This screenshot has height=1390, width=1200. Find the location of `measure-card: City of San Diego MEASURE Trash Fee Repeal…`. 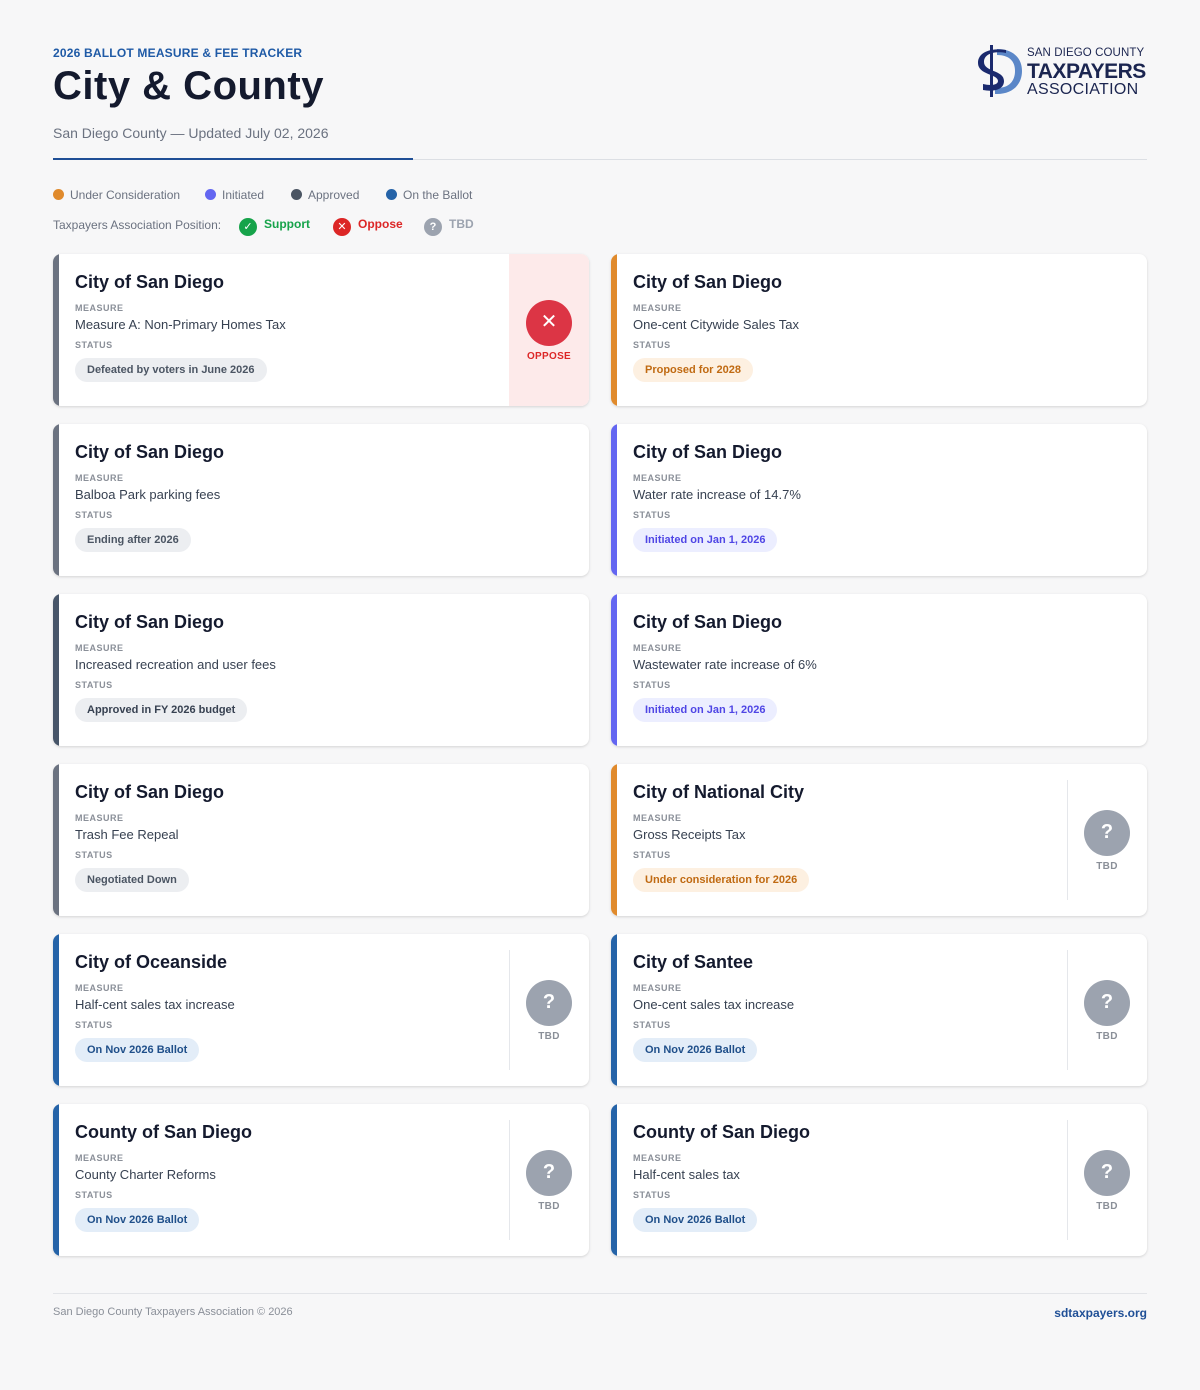

measure-card: City of San Diego MEASURE Trash Fee Repeal… is located at coordinates (321, 840).